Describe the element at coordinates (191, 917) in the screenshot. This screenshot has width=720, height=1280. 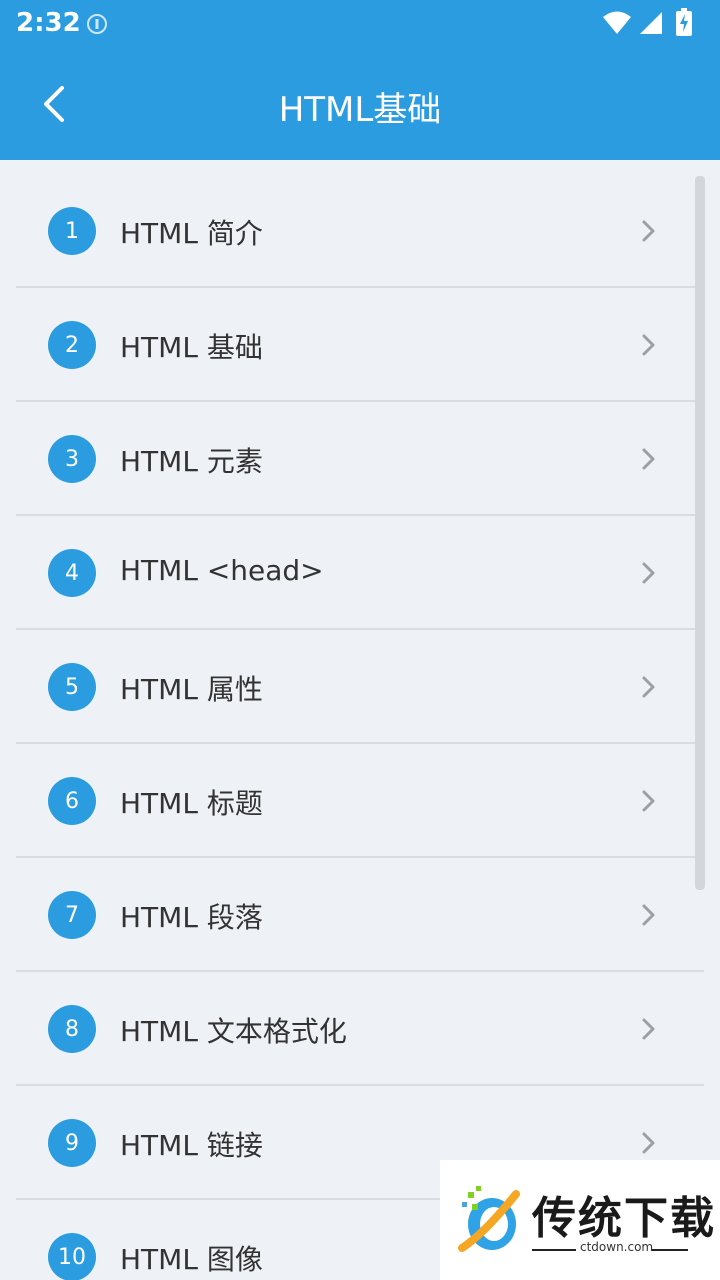
I see `item-label: HTML 段落` at that location.